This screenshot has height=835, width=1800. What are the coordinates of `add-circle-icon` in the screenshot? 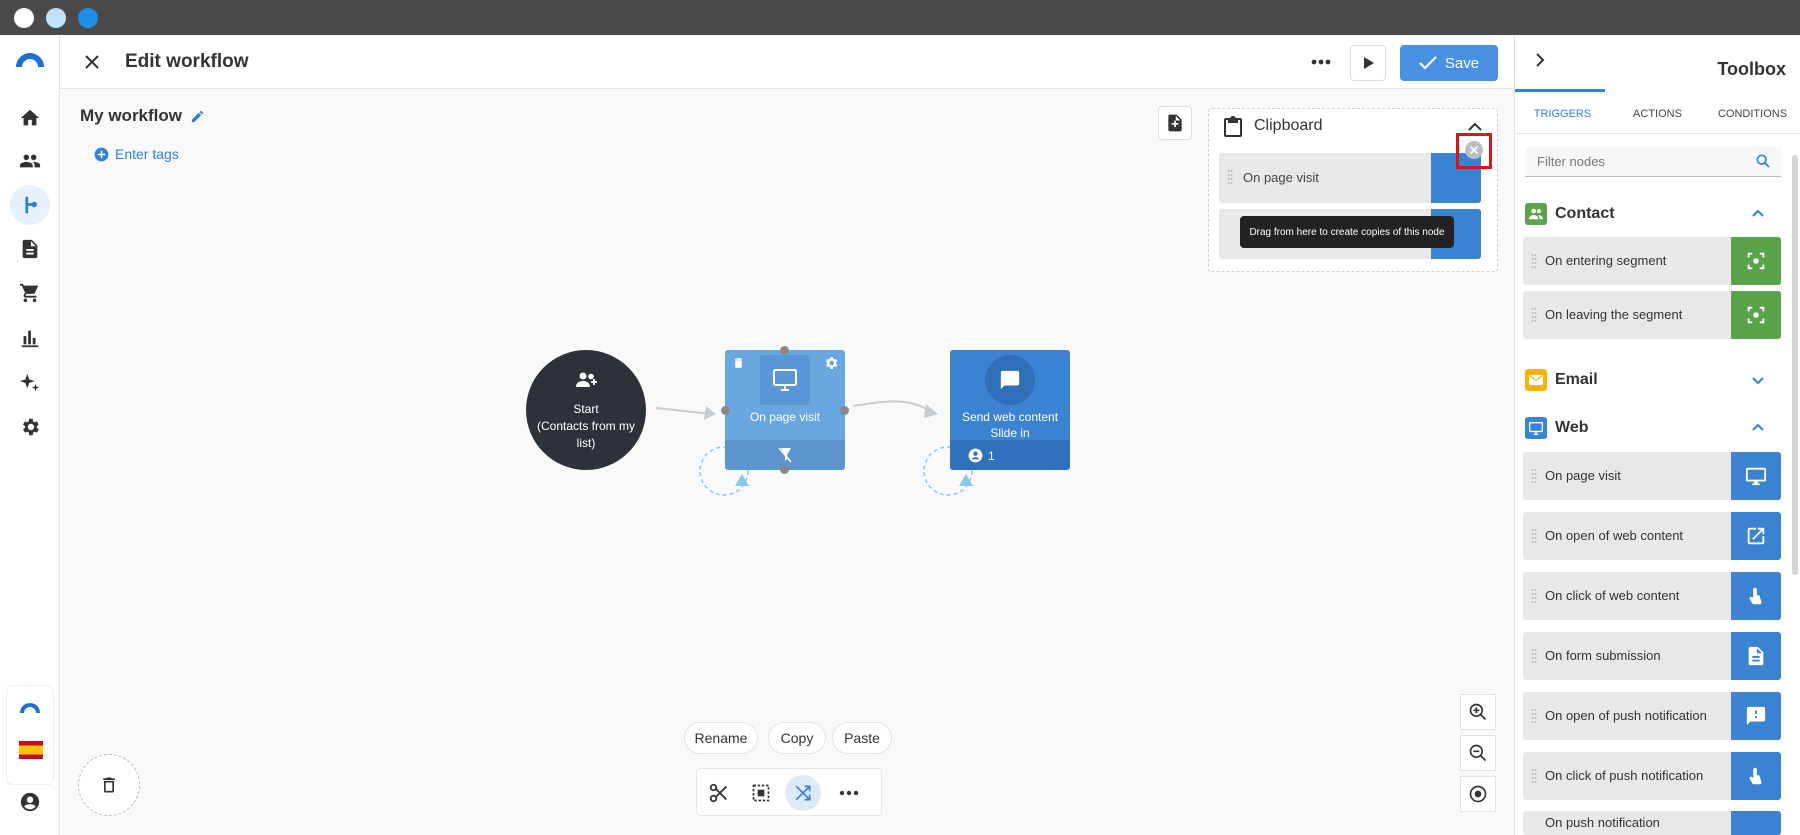 It's located at (101, 154).